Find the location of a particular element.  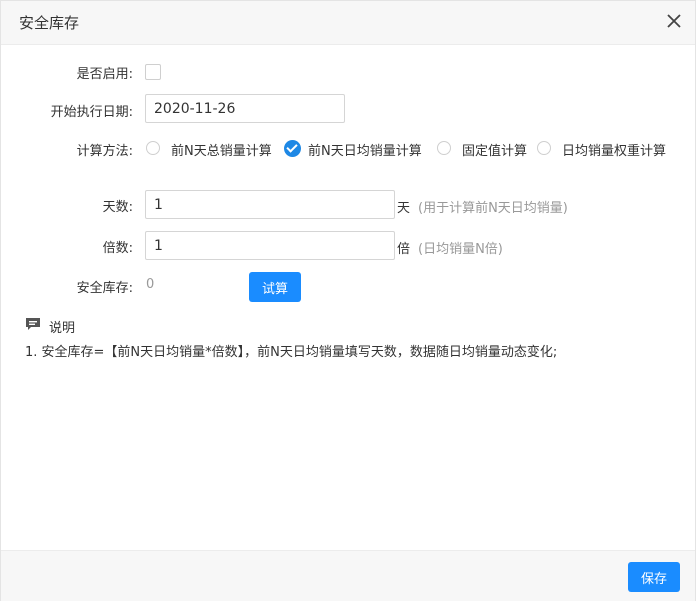

method-radio-weighted is located at coordinates (544, 148).